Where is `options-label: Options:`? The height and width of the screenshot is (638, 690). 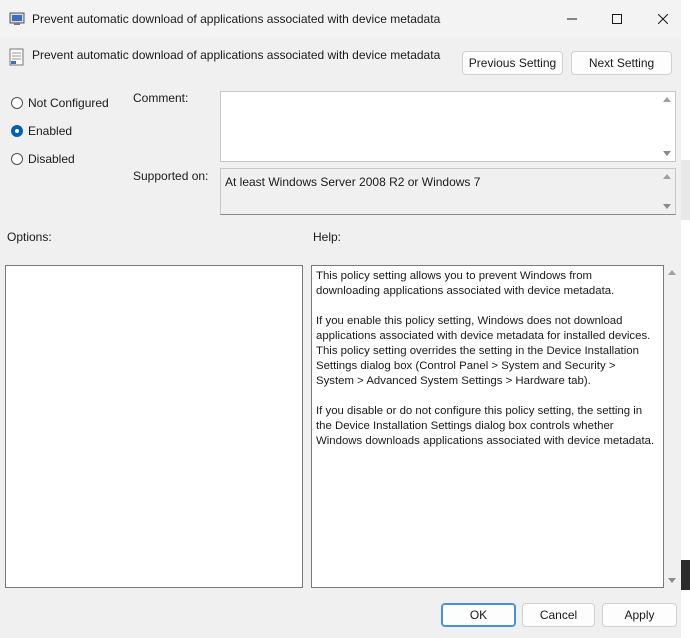 options-label: Options: is located at coordinates (29, 237).